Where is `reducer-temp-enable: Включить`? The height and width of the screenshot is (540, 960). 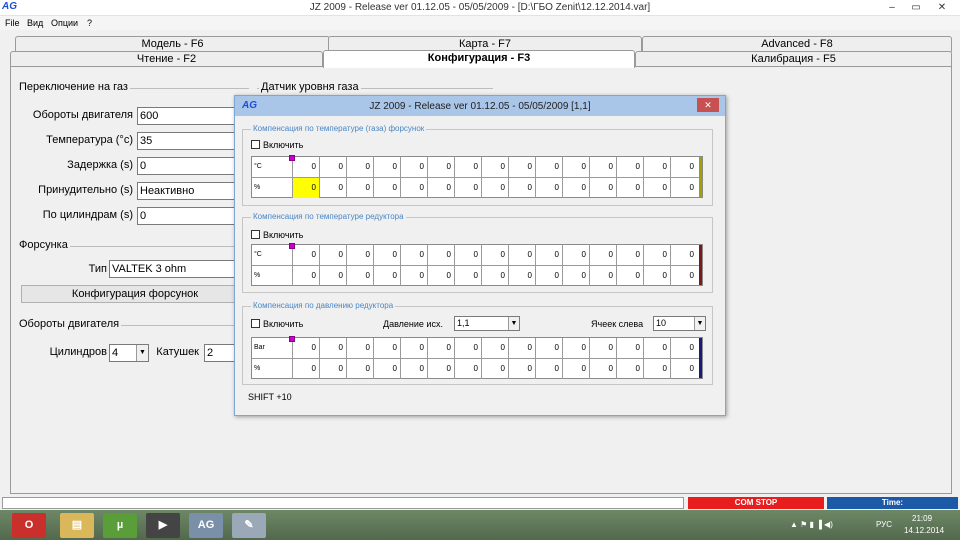 reducer-temp-enable: Включить is located at coordinates (277, 235).